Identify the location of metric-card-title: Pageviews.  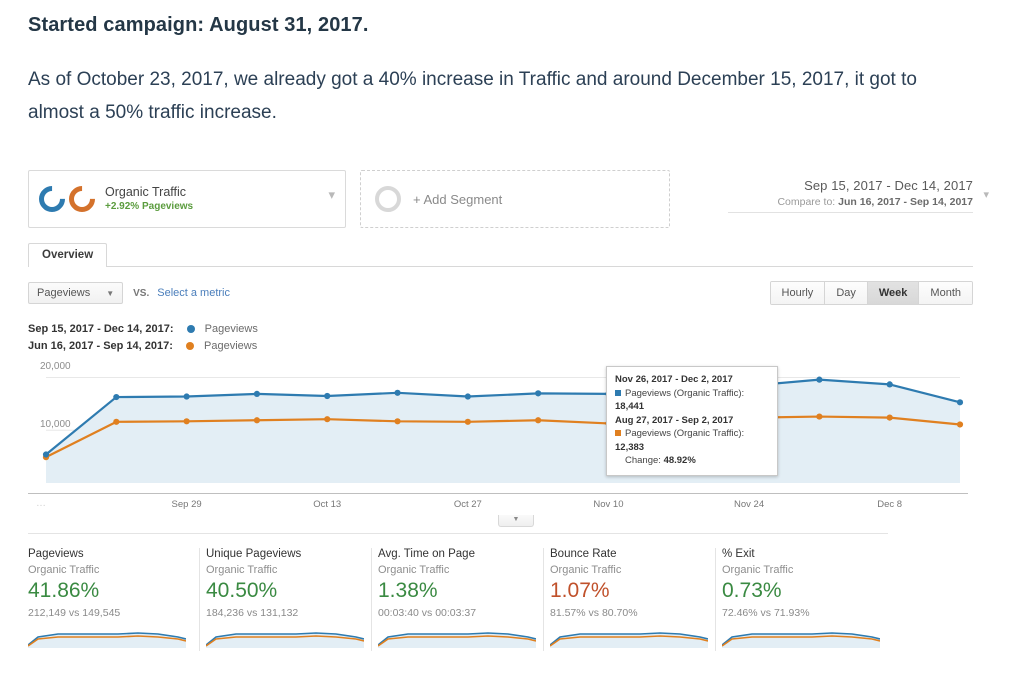
(56, 554).